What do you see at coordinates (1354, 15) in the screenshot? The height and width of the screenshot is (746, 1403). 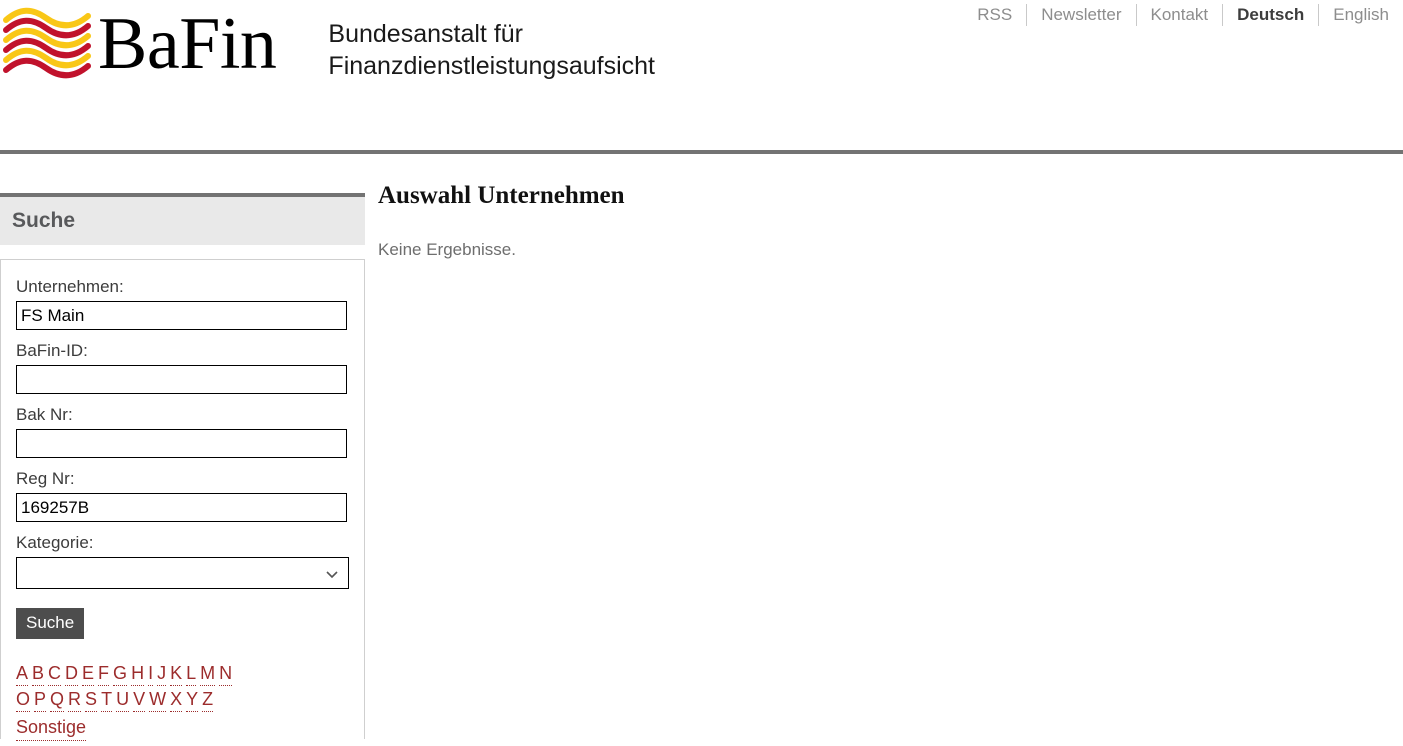 I see `nav-link-english: English` at bounding box center [1354, 15].